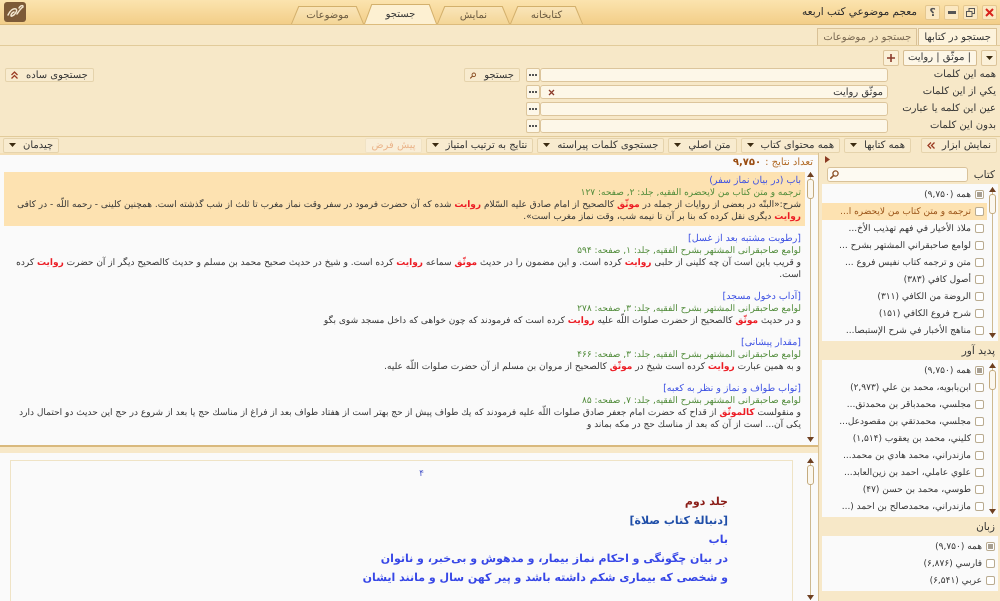 The image size is (1000, 601). I want to click on dropdown-button: متن اصلي, so click(702, 145).